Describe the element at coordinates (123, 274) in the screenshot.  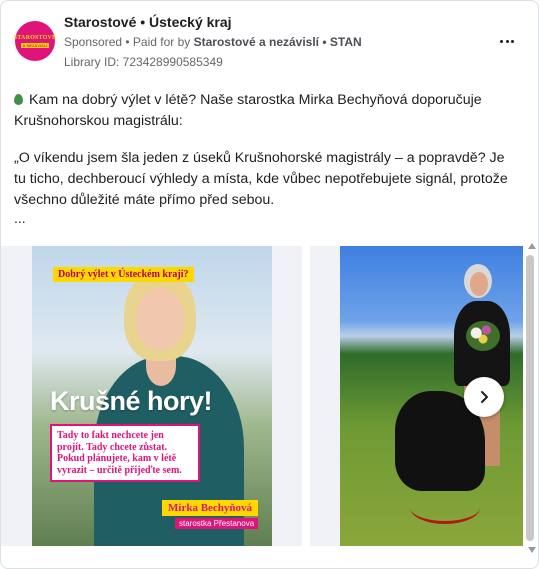
I see `poster-tag: Dobrý výlet v Ústeckém kraji?` at that location.